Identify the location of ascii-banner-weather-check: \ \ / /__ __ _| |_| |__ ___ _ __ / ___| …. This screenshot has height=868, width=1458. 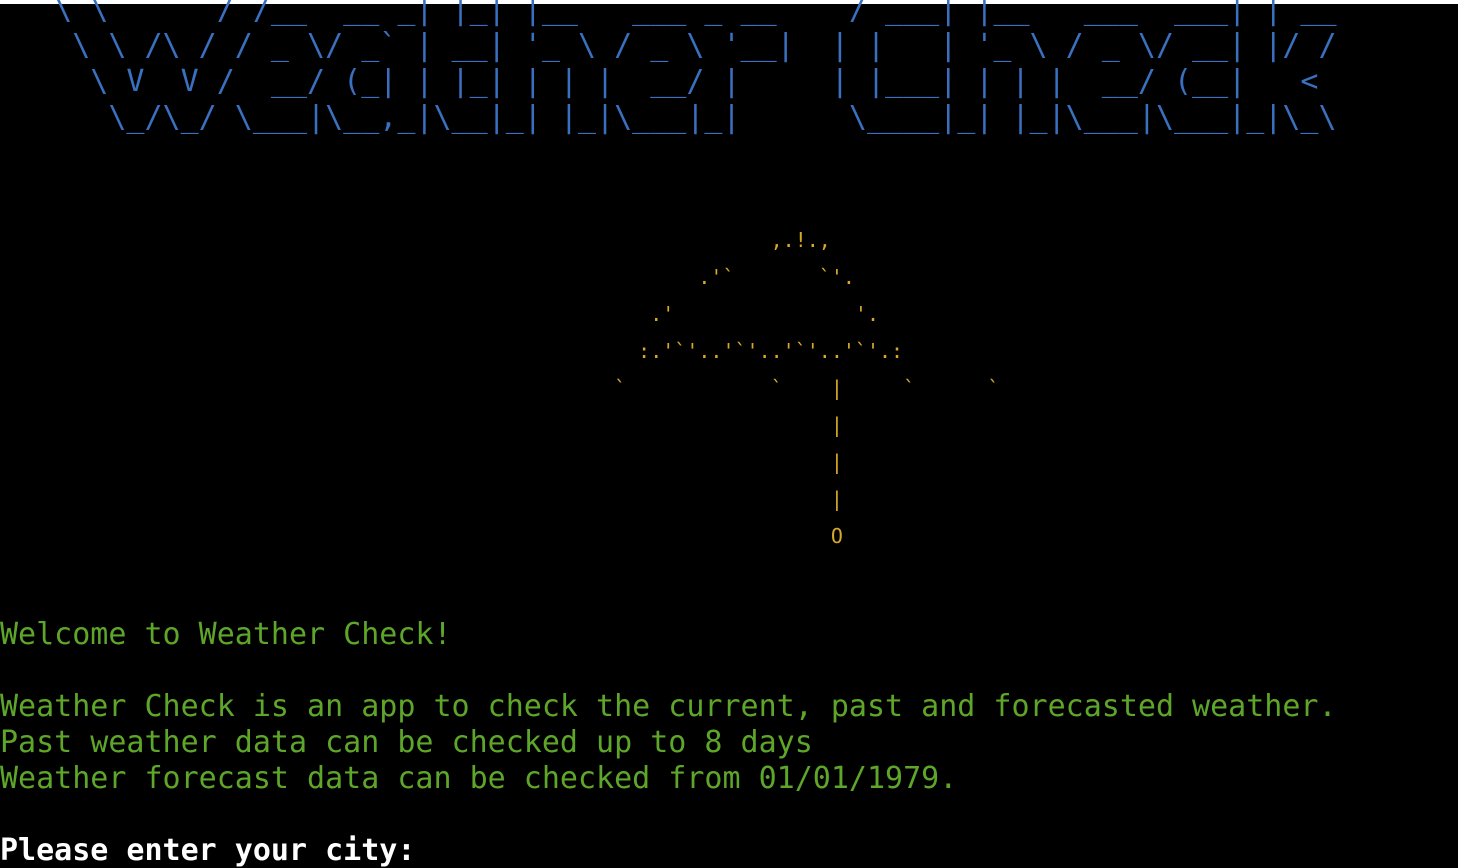
(668, 68).